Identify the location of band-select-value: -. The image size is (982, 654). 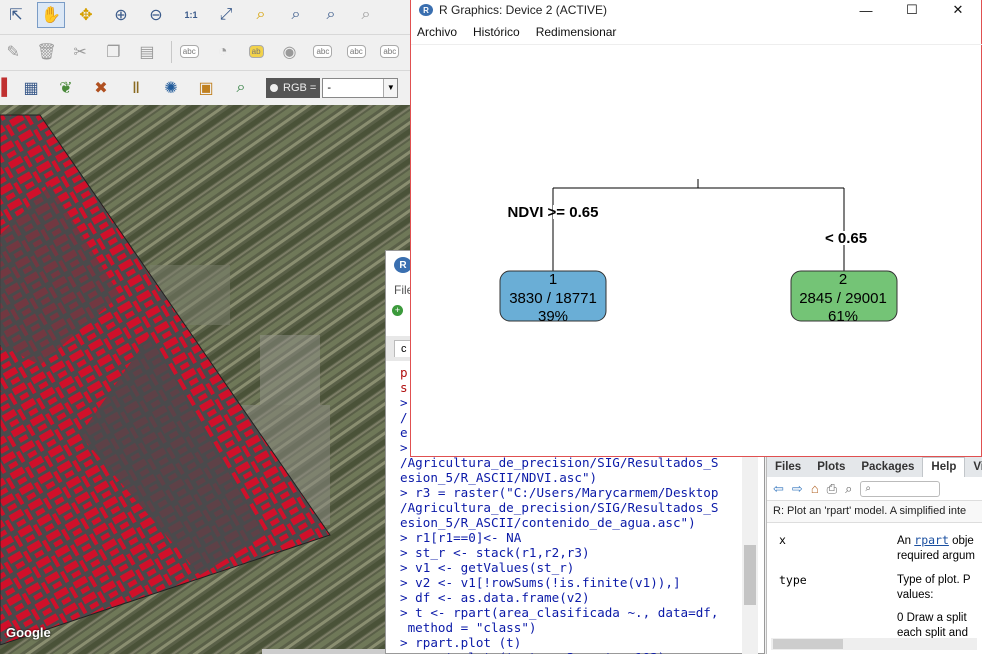
(329, 87).